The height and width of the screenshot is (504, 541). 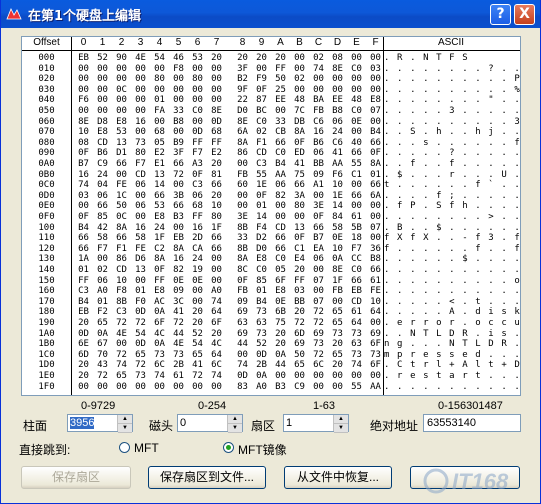 I want to click on hex-byte: EB, so click(x=83, y=312).